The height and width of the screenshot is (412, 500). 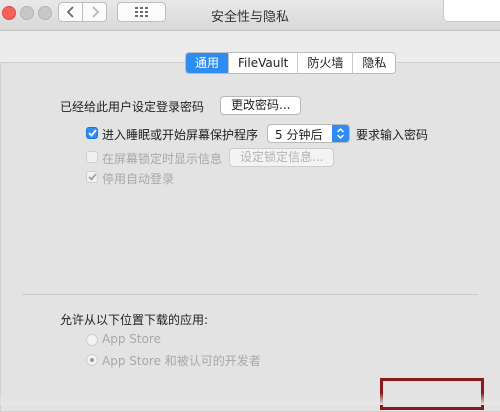 What do you see at coordinates (324, 63) in the screenshot?
I see `tab-firewall: 防火墙` at bounding box center [324, 63].